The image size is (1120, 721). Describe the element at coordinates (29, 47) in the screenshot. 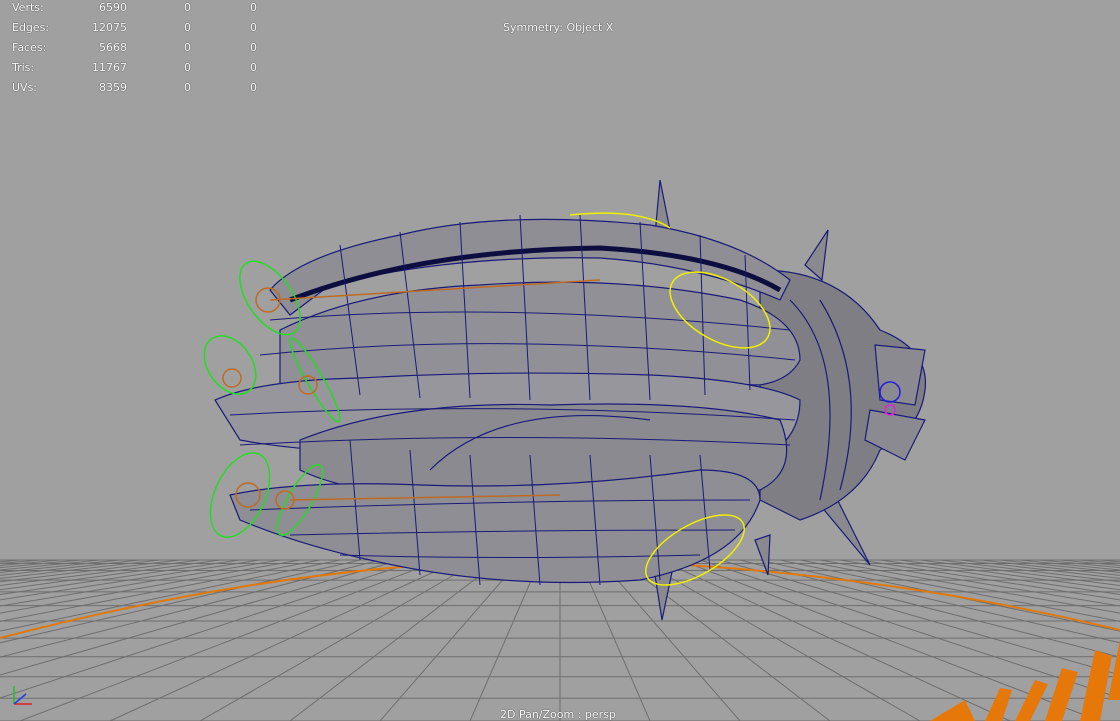

I see `hud-label: Faces:` at that location.